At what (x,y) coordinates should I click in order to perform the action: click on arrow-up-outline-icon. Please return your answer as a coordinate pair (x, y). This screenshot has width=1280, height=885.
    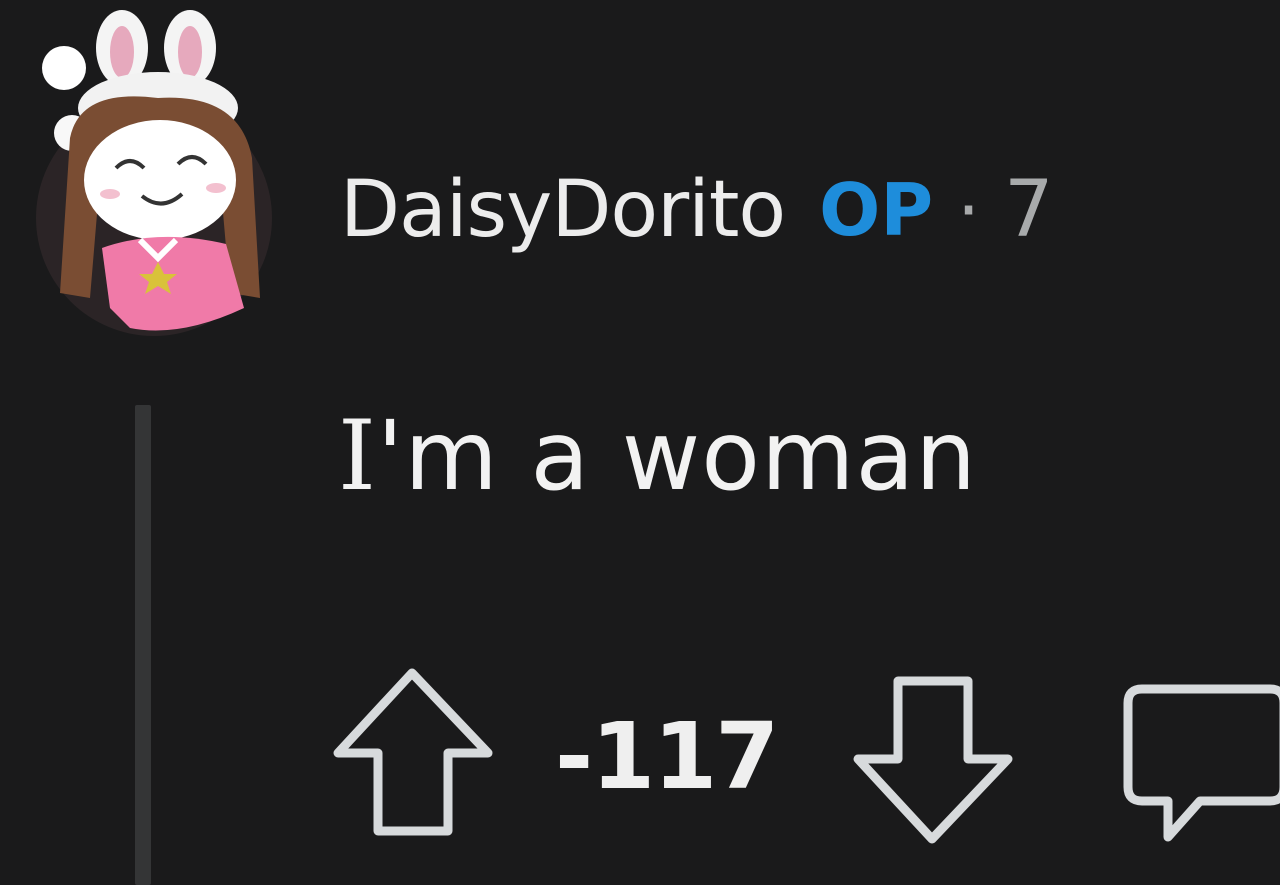
    Looking at the image, I should click on (412, 752).